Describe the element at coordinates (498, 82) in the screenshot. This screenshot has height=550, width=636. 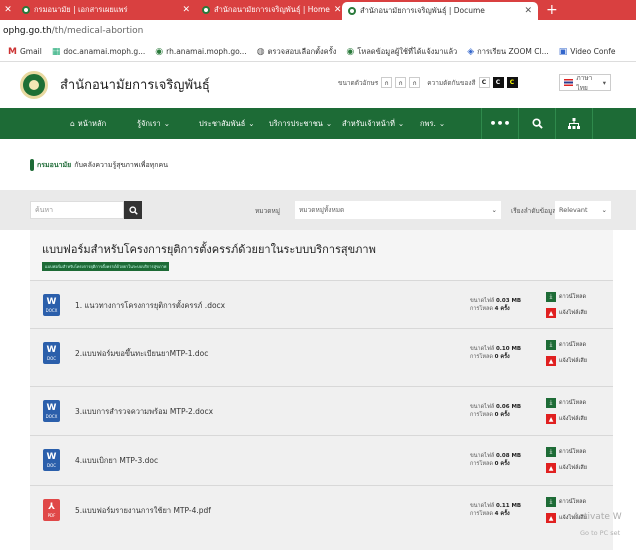
I see `contrast-dark-button: C` at that location.